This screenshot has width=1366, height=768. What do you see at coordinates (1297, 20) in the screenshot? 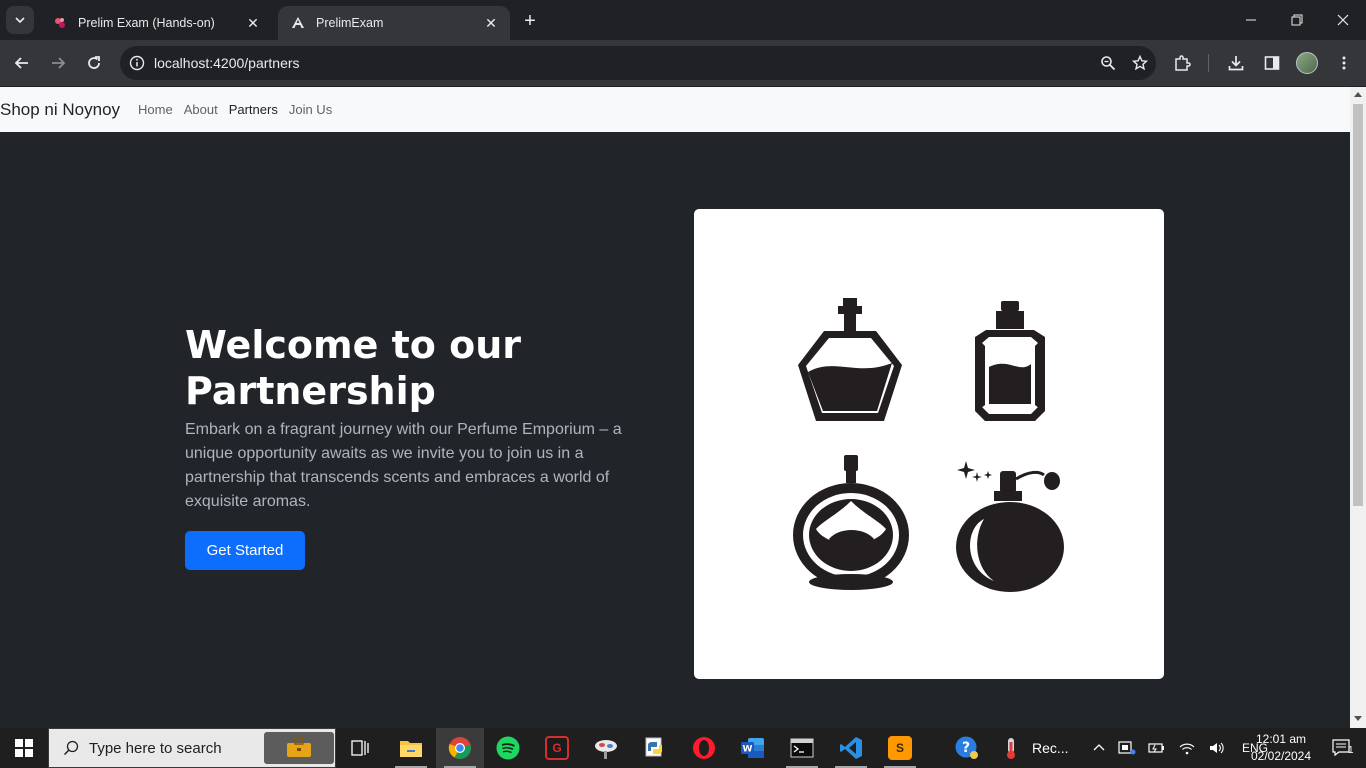
I see `restore-button` at bounding box center [1297, 20].